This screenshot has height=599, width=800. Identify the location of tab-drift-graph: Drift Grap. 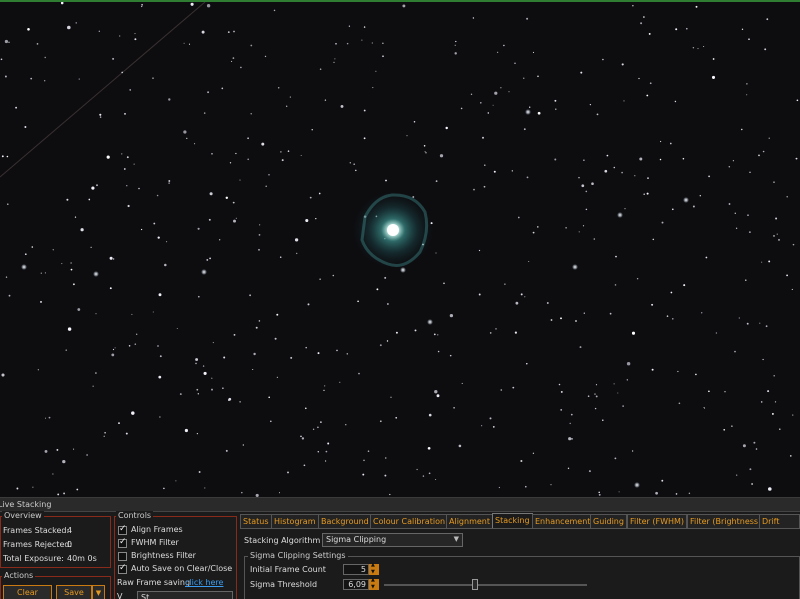
(779, 521).